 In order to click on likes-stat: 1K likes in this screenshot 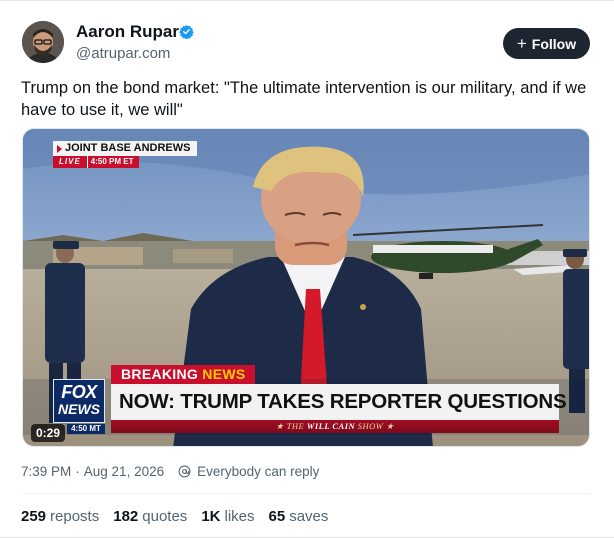, I will do `click(227, 516)`.